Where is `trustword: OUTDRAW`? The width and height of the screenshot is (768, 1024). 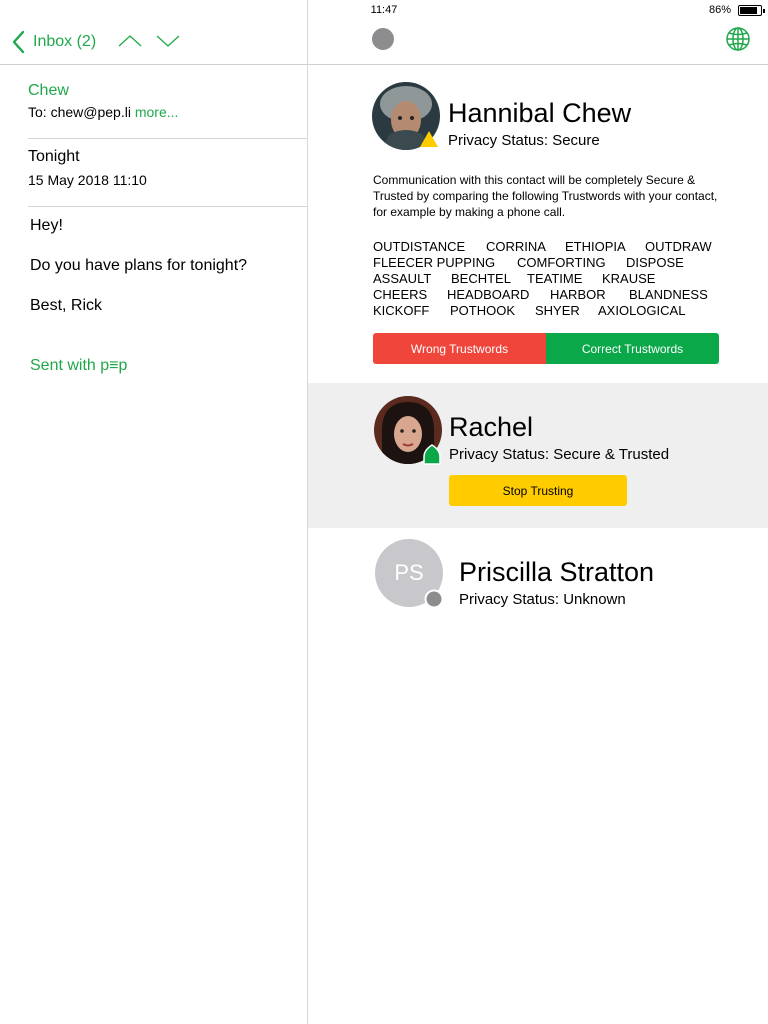
trustword: OUTDRAW is located at coordinates (678, 246).